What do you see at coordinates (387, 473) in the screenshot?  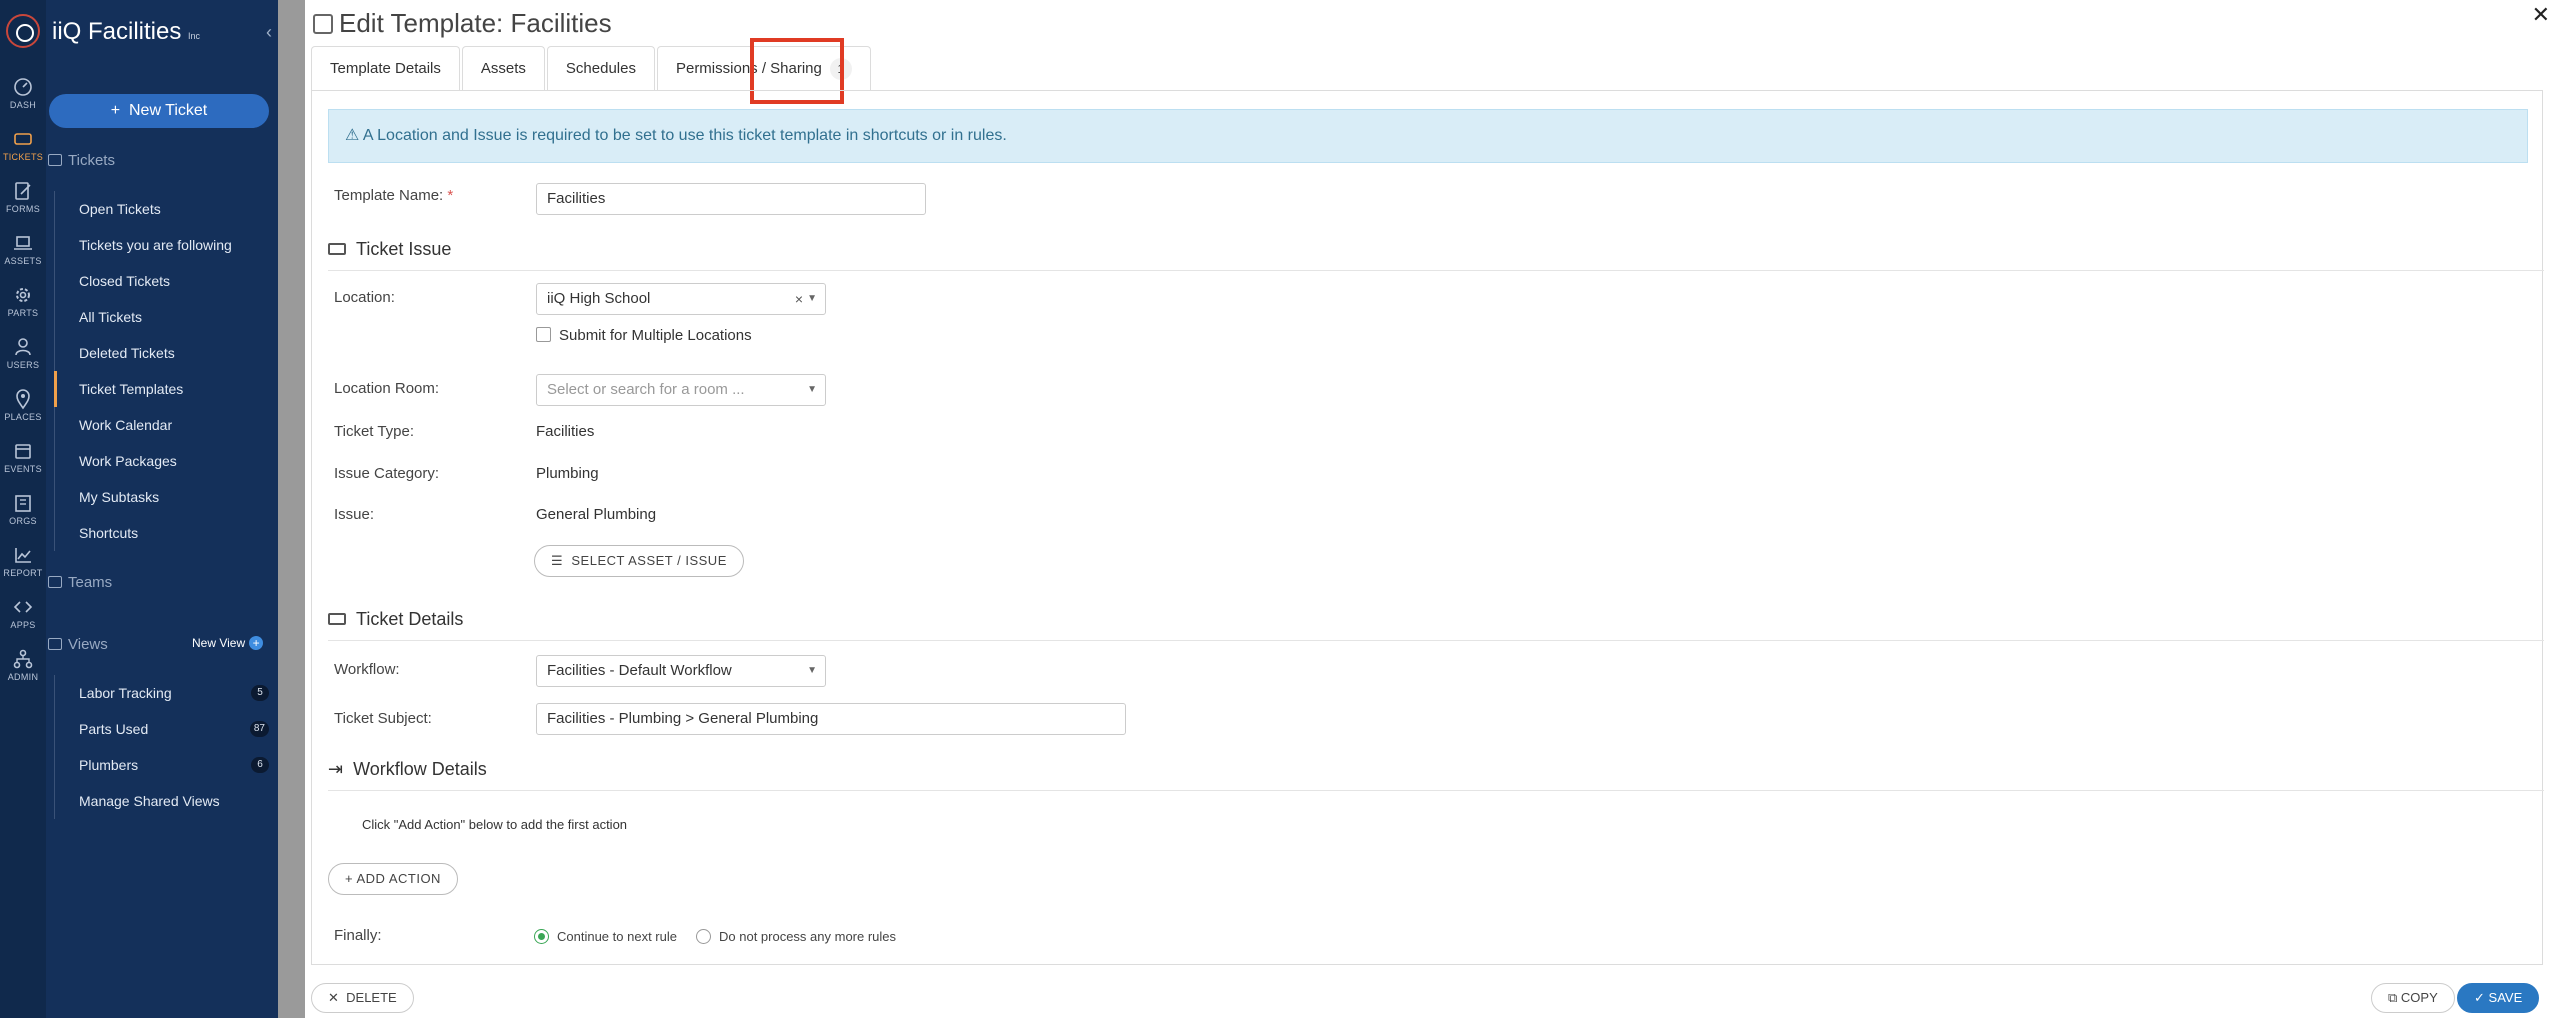 I see `issue-category-label: Issue Category:` at bounding box center [387, 473].